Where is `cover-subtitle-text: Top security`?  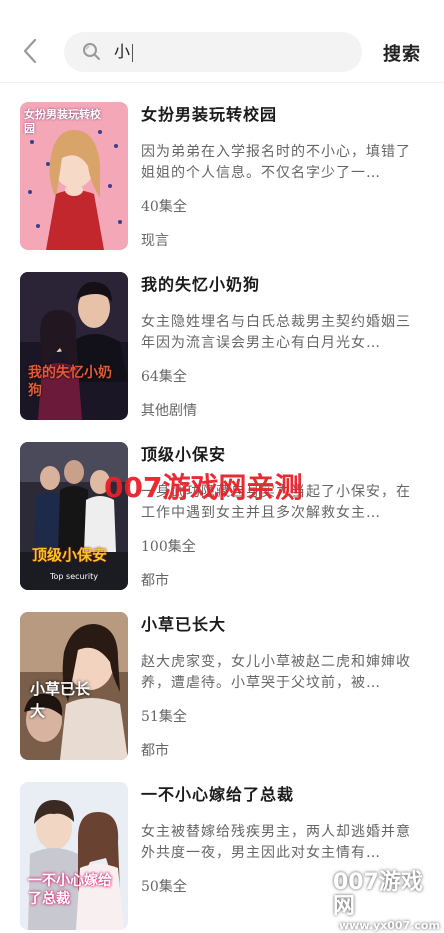 cover-subtitle-text: Top security is located at coordinates (74, 576).